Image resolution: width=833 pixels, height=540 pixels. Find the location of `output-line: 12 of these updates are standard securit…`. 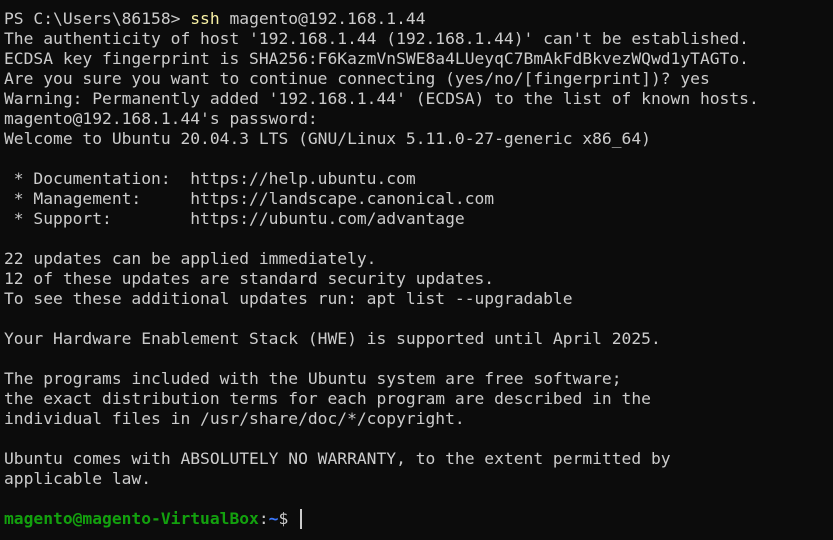

output-line: 12 of these updates are standard securit… is located at coordinates (249, 278).